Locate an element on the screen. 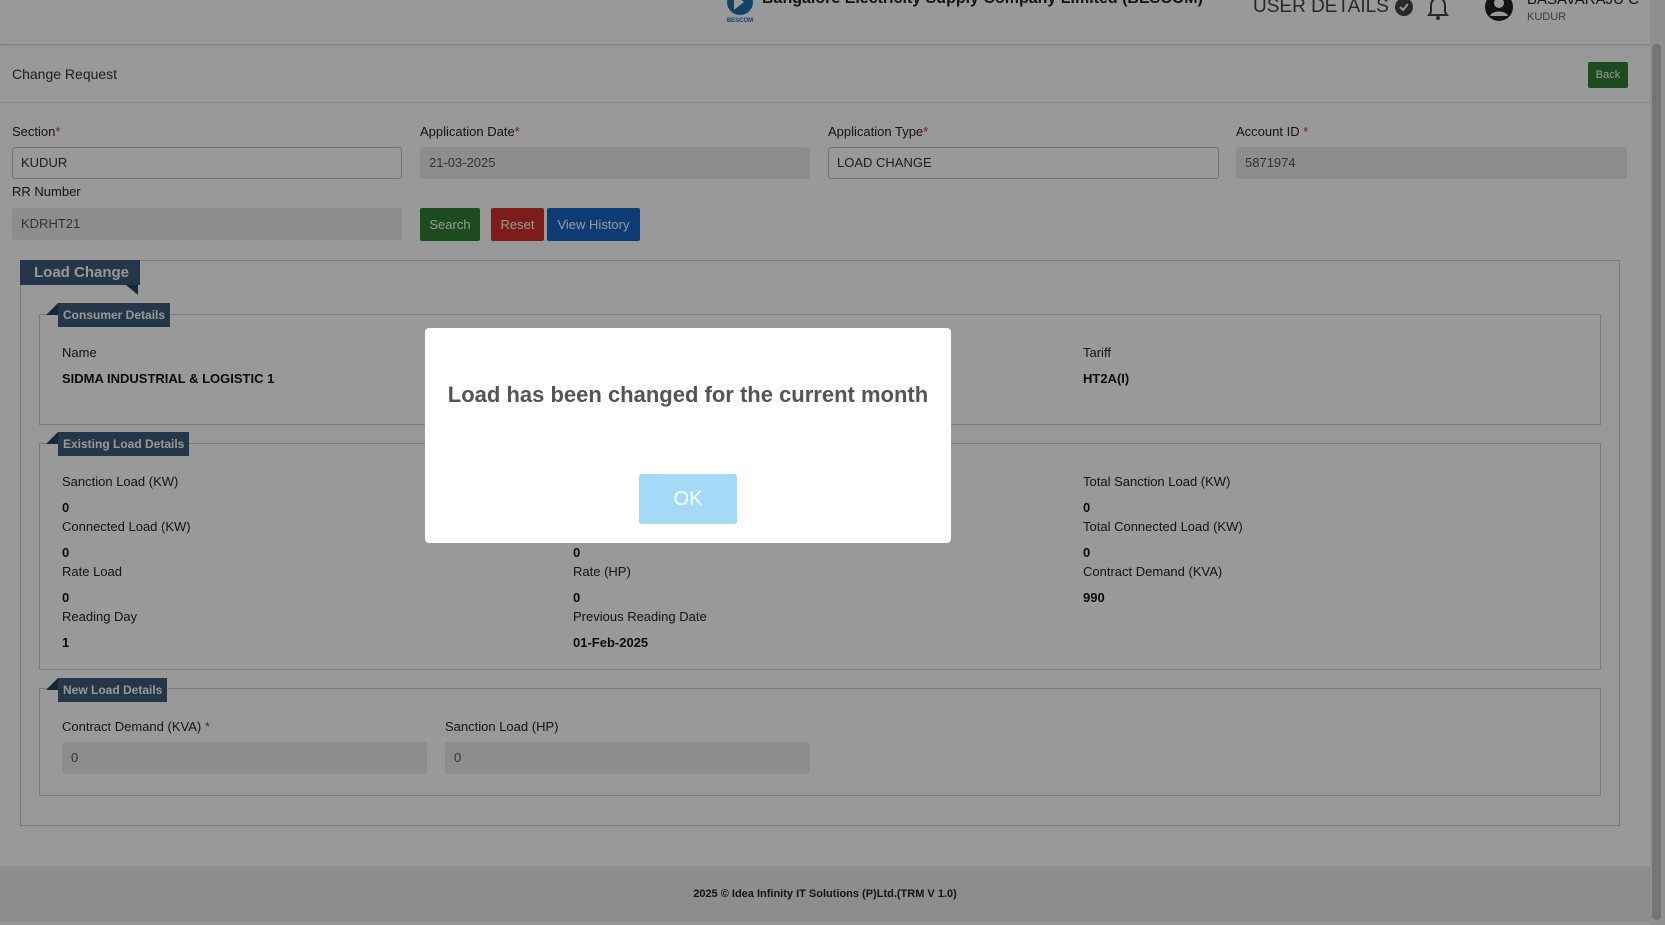 This screenshot has width=1665, height=925. ok-button: OK is located at coordinates (688, 499).